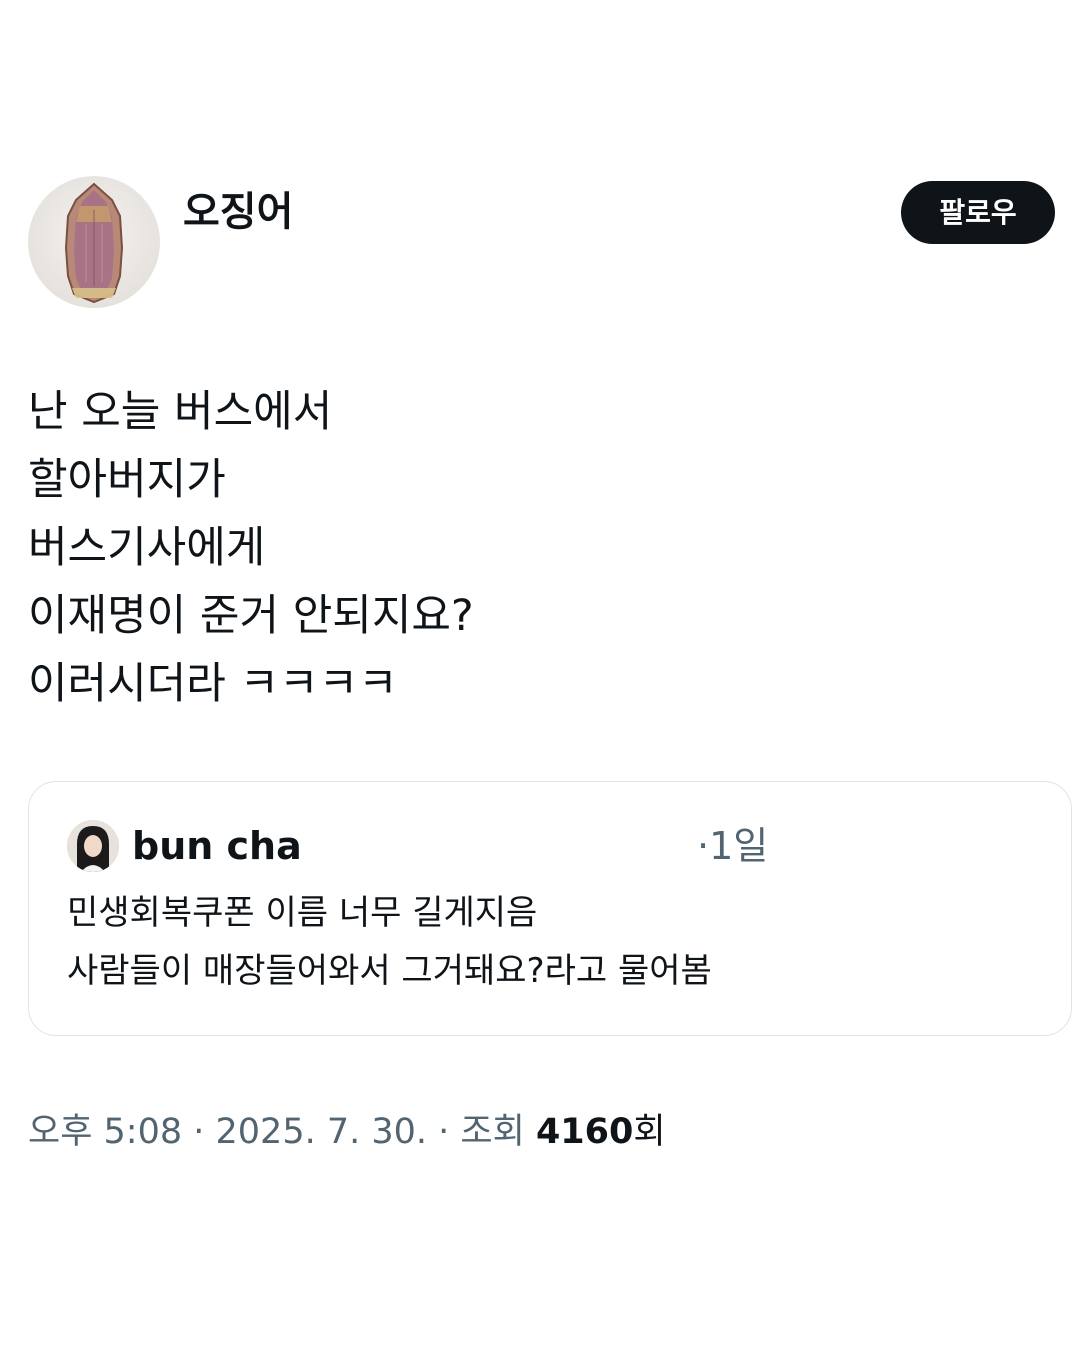  What do you see at coordinates (105, 1132) in the screenshot?
I see `post-time: 오후 5:08` at bounding box center [105, 1132].